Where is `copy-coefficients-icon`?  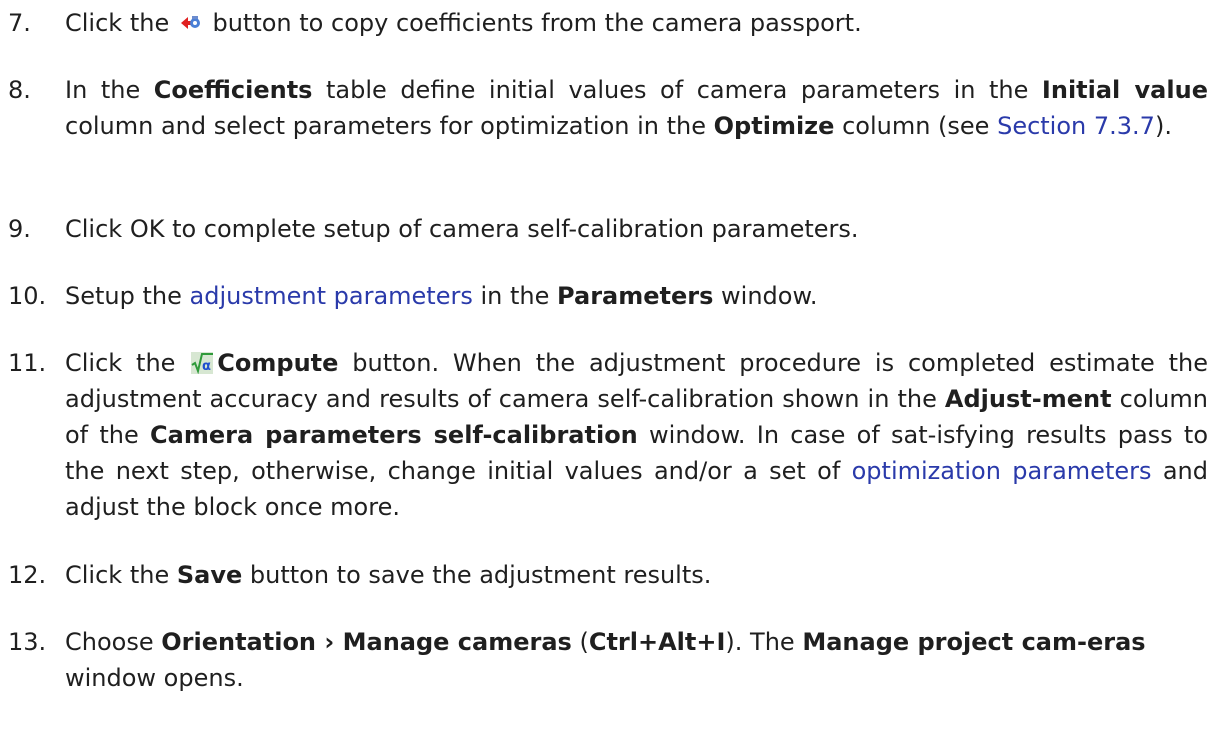 copy-coefficients-icon is located at coordinates (190, 22).